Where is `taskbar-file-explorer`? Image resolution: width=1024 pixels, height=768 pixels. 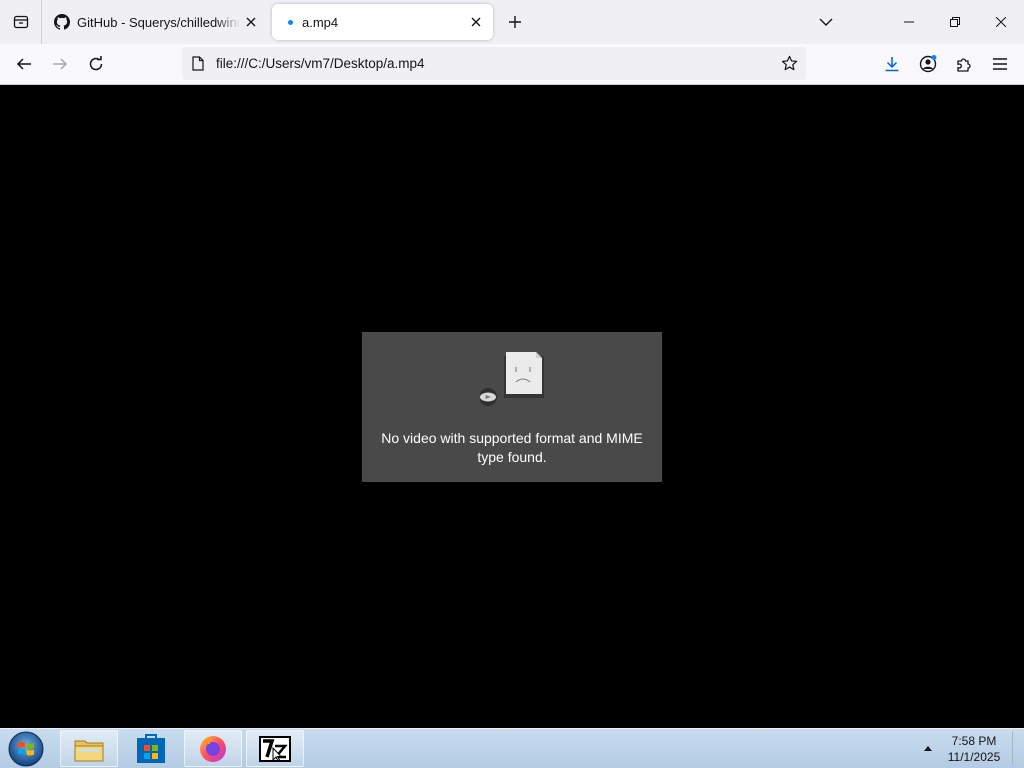
taskbar-file-explorer is located at coordinates (89, 748).